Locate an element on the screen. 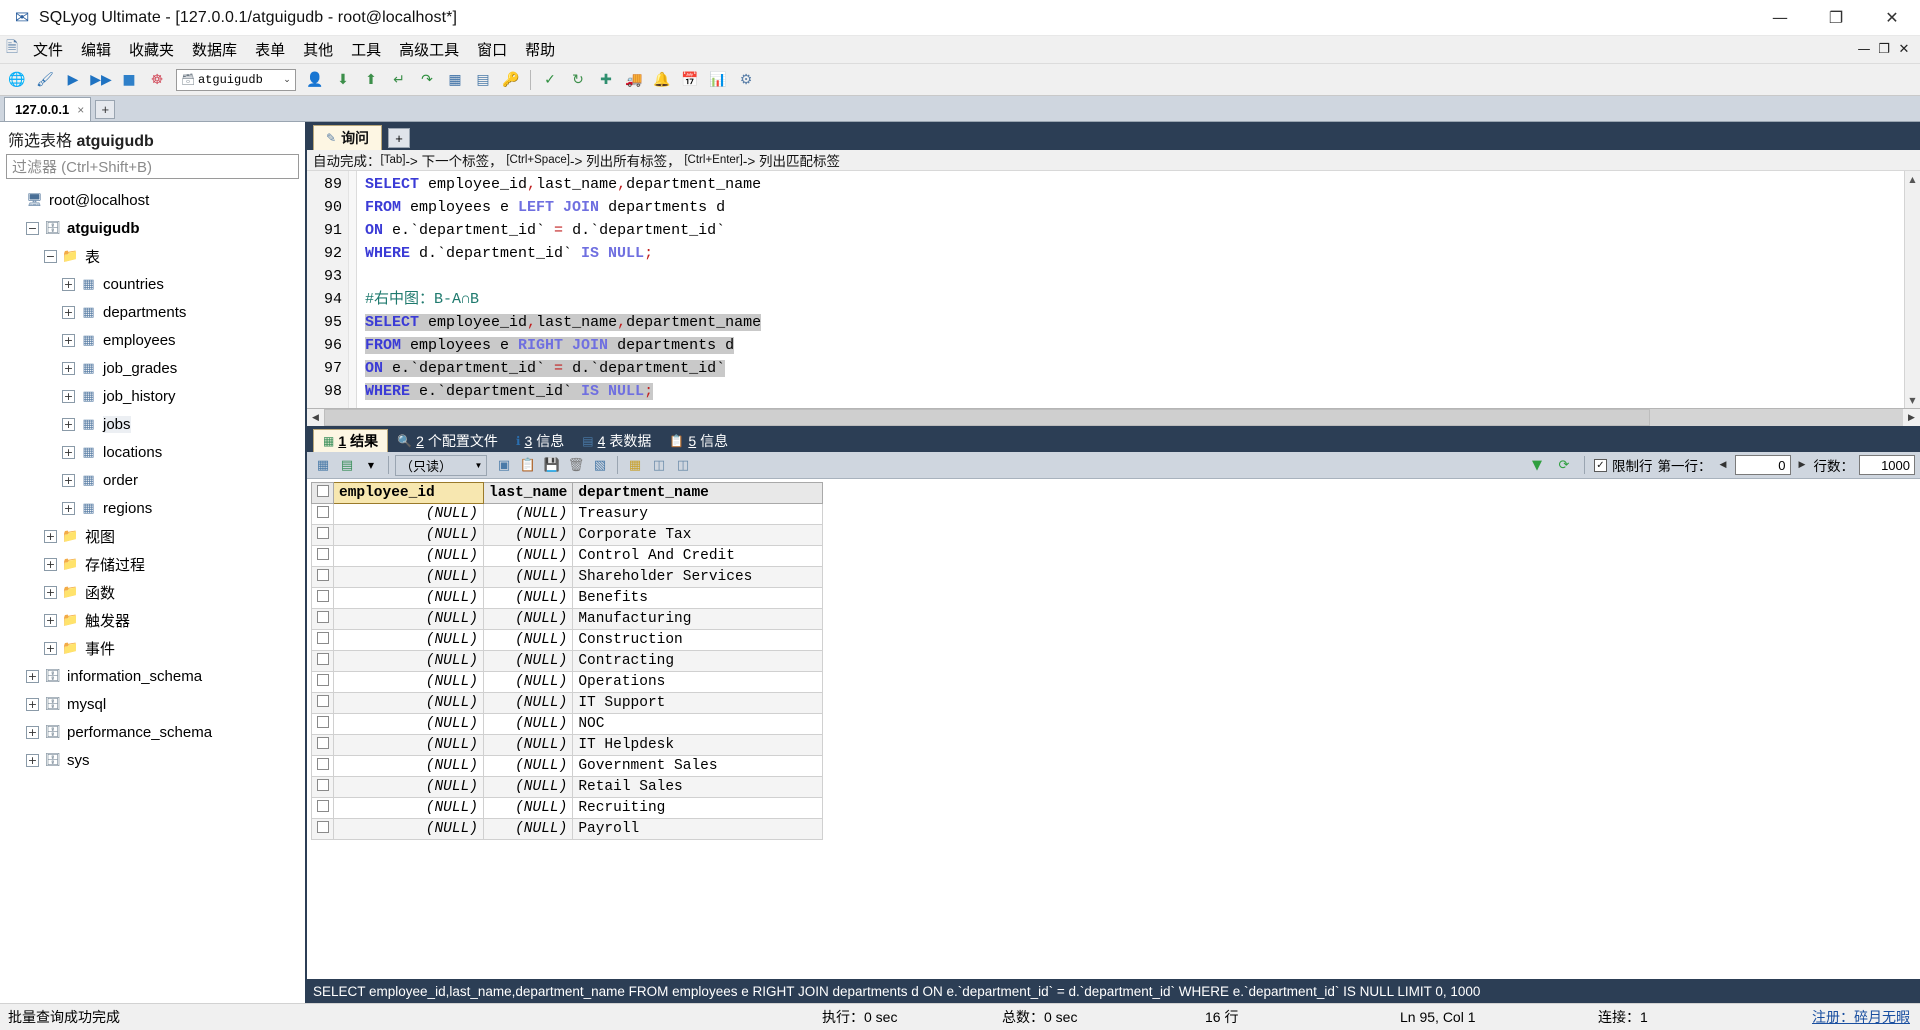 This screenshot has width=1920, height=1030. filter-input: 过滤器 (Ctrl+Shift+B) is located at coordinates (152, 166).